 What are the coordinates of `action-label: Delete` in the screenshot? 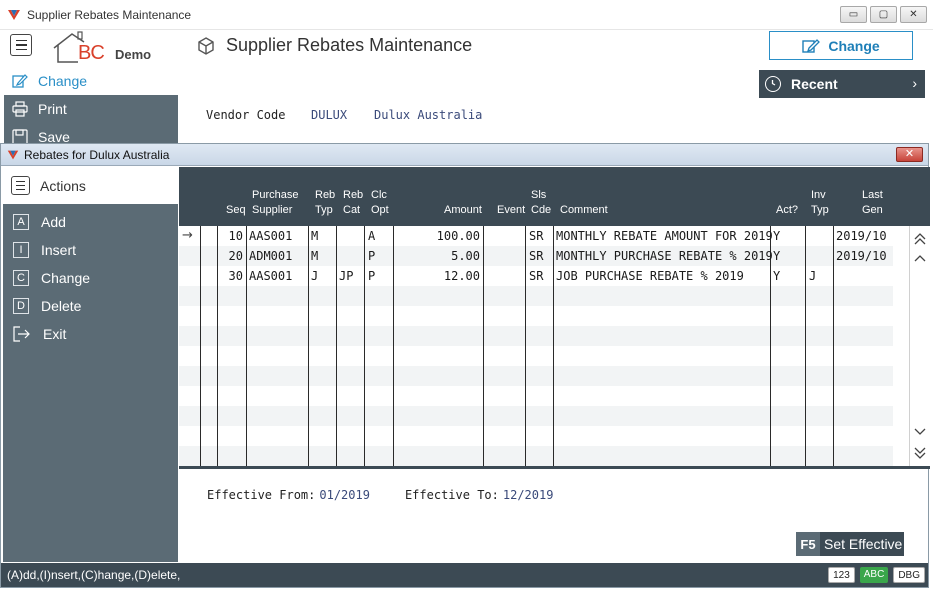 It's located at (61, 306).